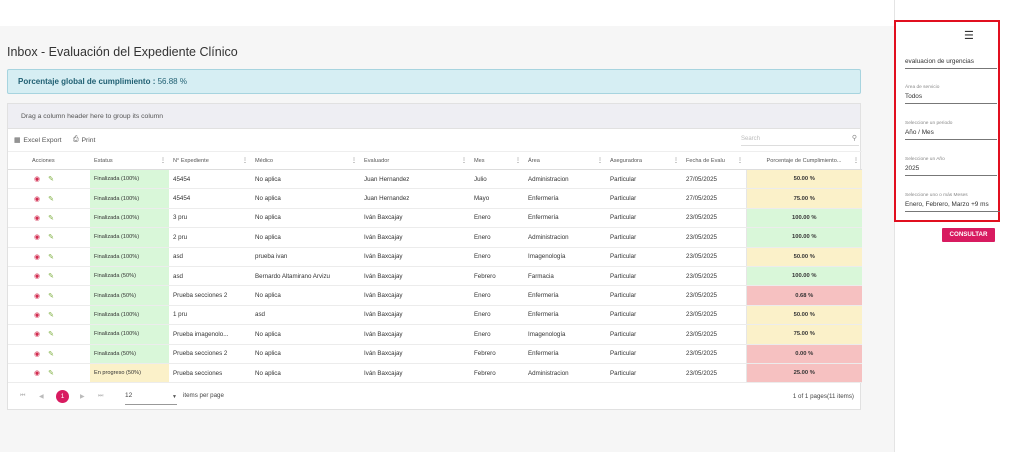  Describe the element at coordinates (800, 139) in the screenshot. I see `grid-search-input: Search ⚲` at that location.